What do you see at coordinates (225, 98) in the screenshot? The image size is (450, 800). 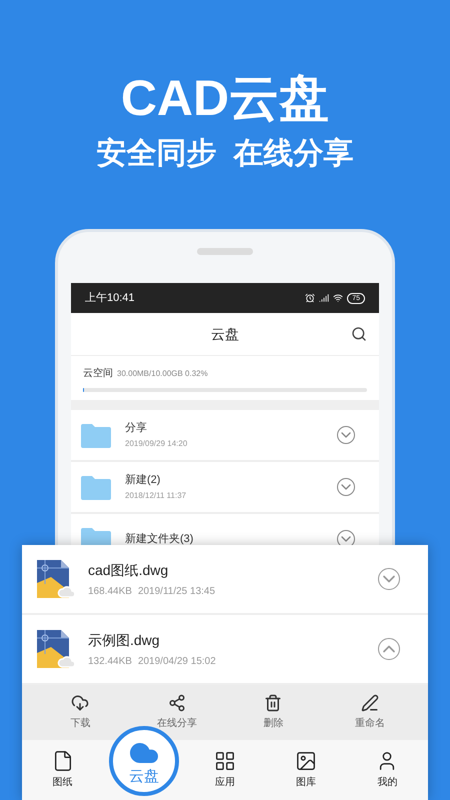 I see `headline-title: CAD云盘` at bounding box center [225, 98].